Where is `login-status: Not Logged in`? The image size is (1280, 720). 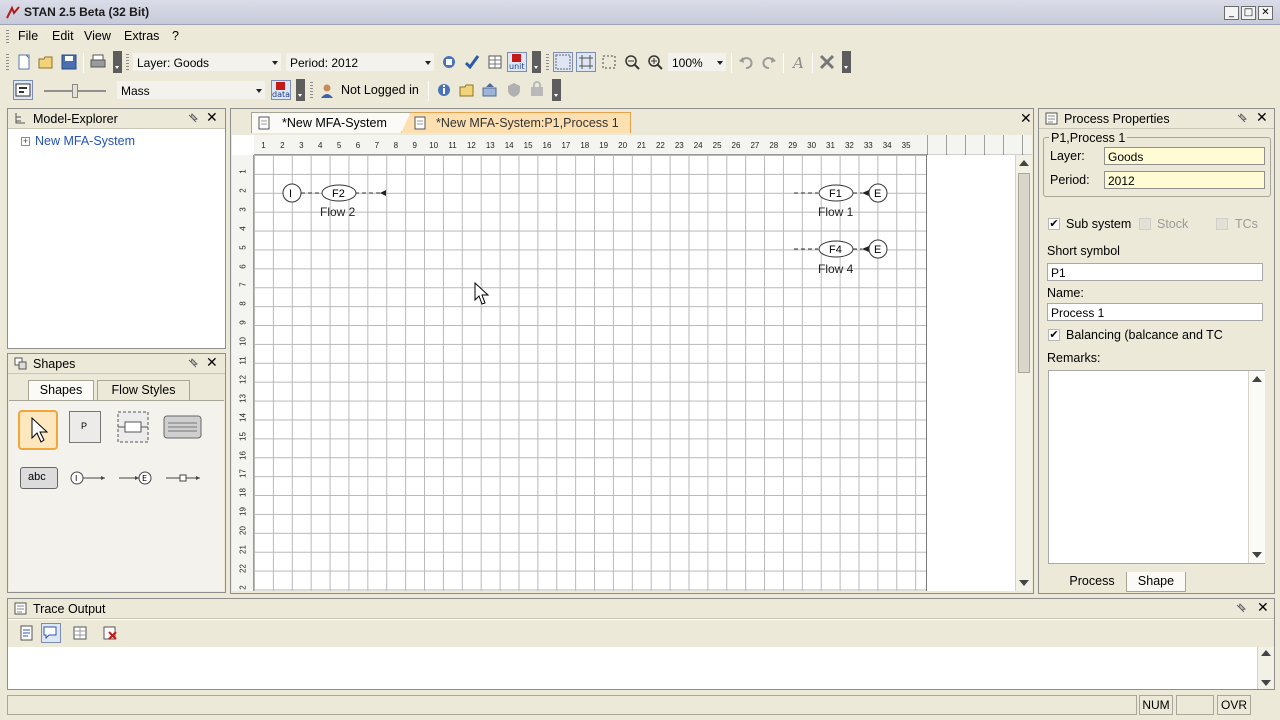 login-status: Not Logged in is located at coordinates (380, 90).